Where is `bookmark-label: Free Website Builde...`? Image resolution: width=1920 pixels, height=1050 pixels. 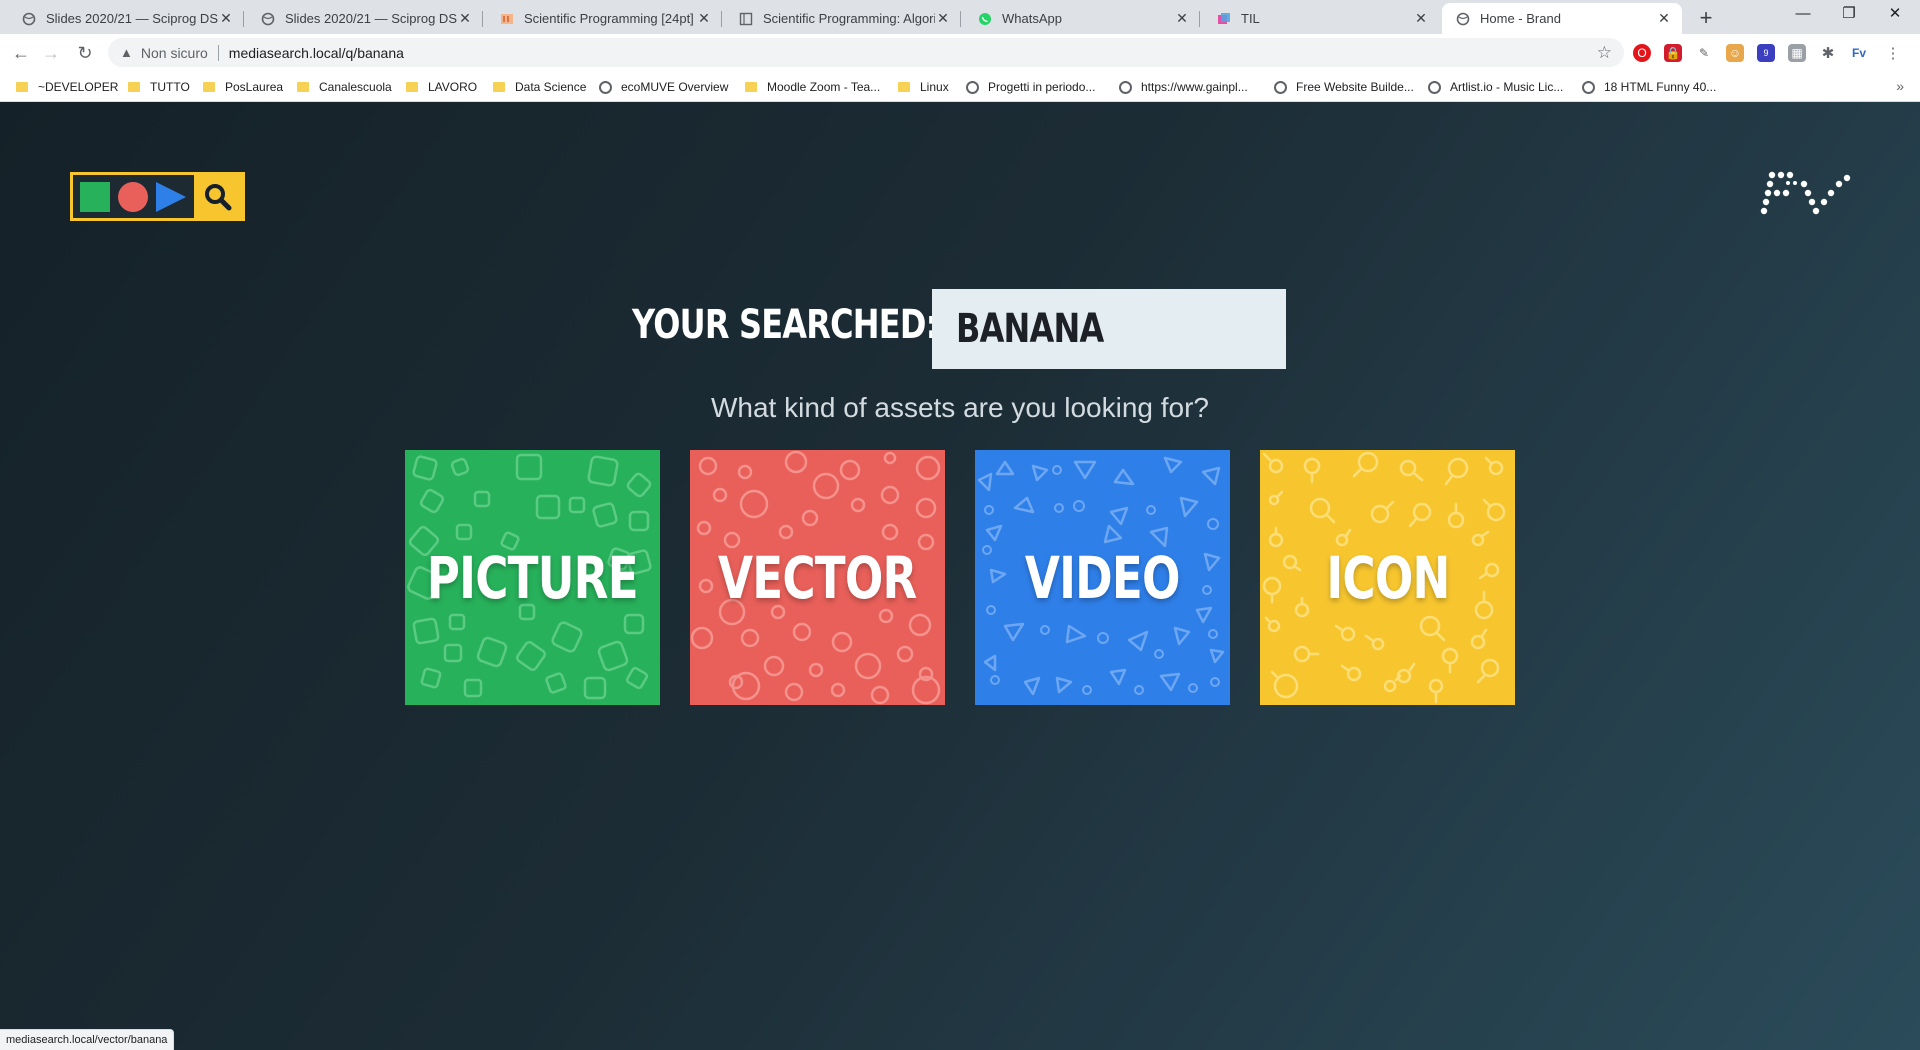 bookmark-label: Free Website Builde... is located at coordinates (1355, 87).